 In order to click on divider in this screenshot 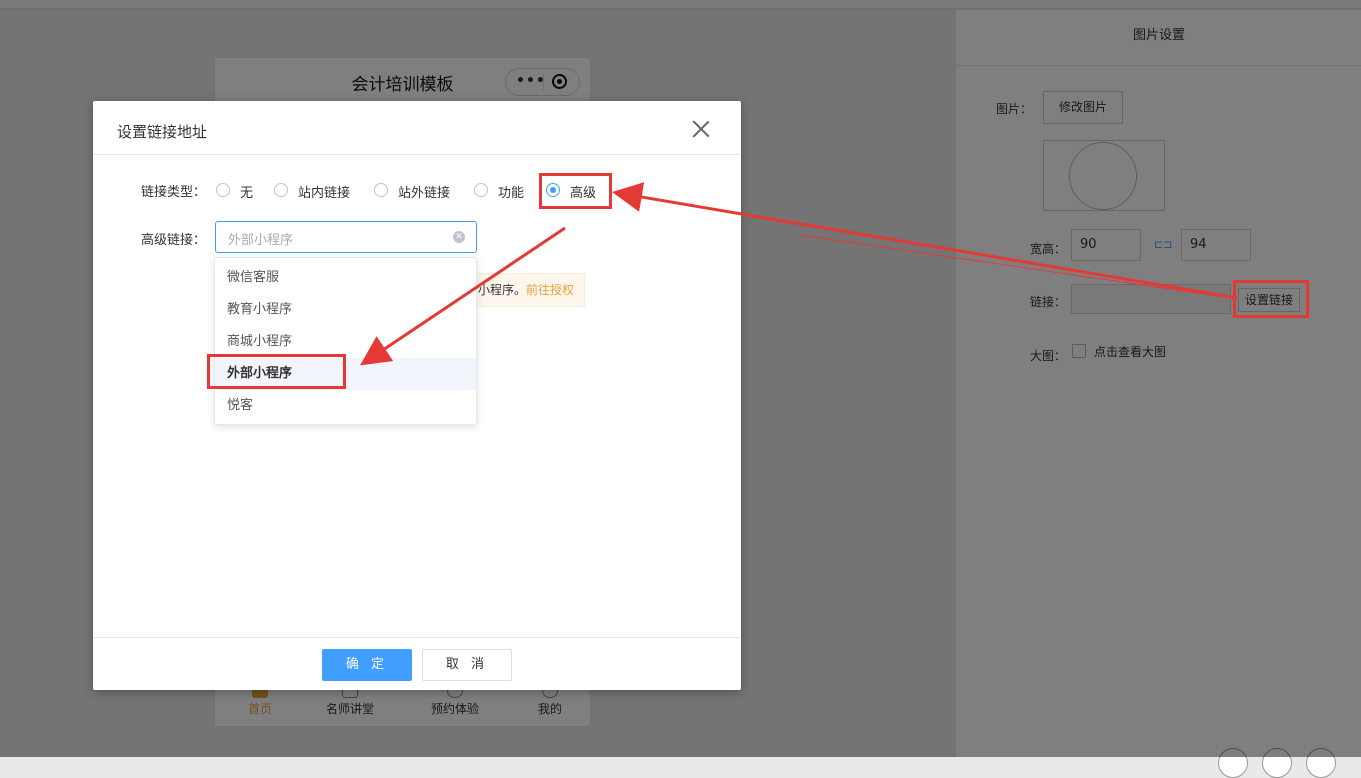, I will do `click(417, 154)`.